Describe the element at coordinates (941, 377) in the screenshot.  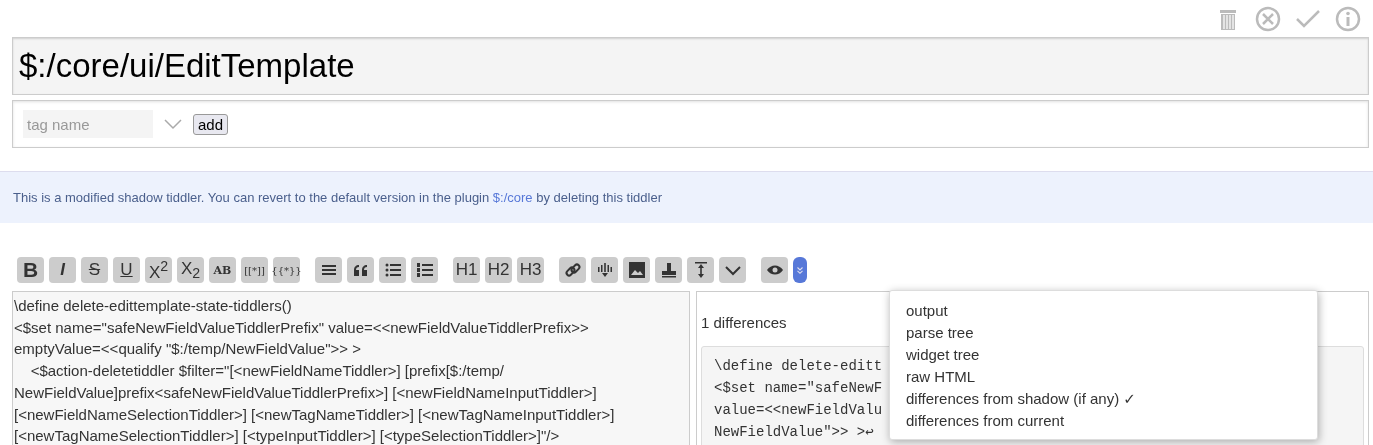
I see `menu-item: raw HTML` at that location.